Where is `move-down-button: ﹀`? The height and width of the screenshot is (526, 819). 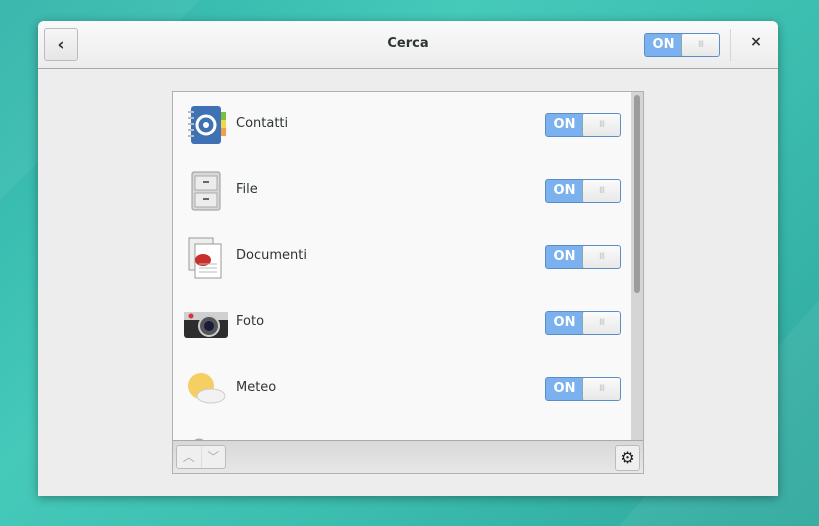 move-down-button: ﹀ is located at coordinates (214, 457).